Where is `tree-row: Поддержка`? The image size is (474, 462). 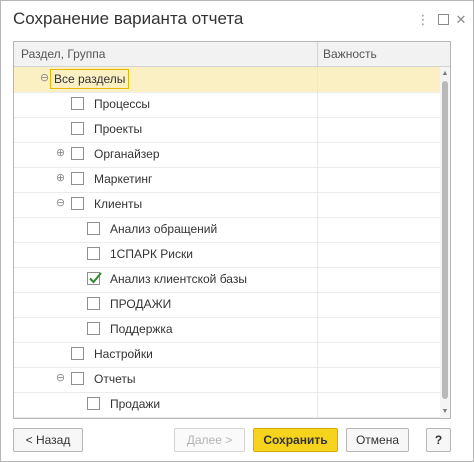 tree-row: Поддержка is located at coordinates (227, 330).